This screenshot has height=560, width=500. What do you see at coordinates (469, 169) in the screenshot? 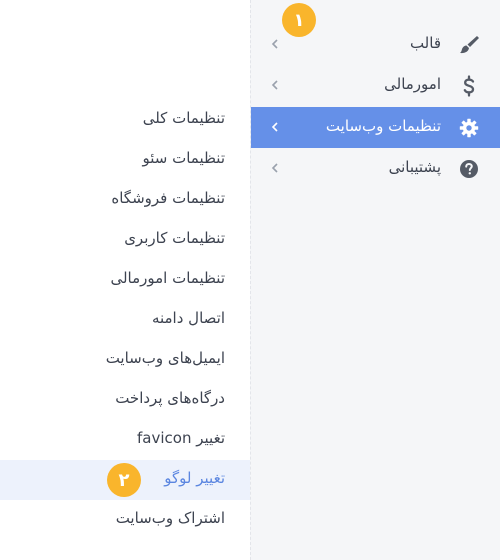
I see `question-circle-icon` at bounding box center [469, 169].